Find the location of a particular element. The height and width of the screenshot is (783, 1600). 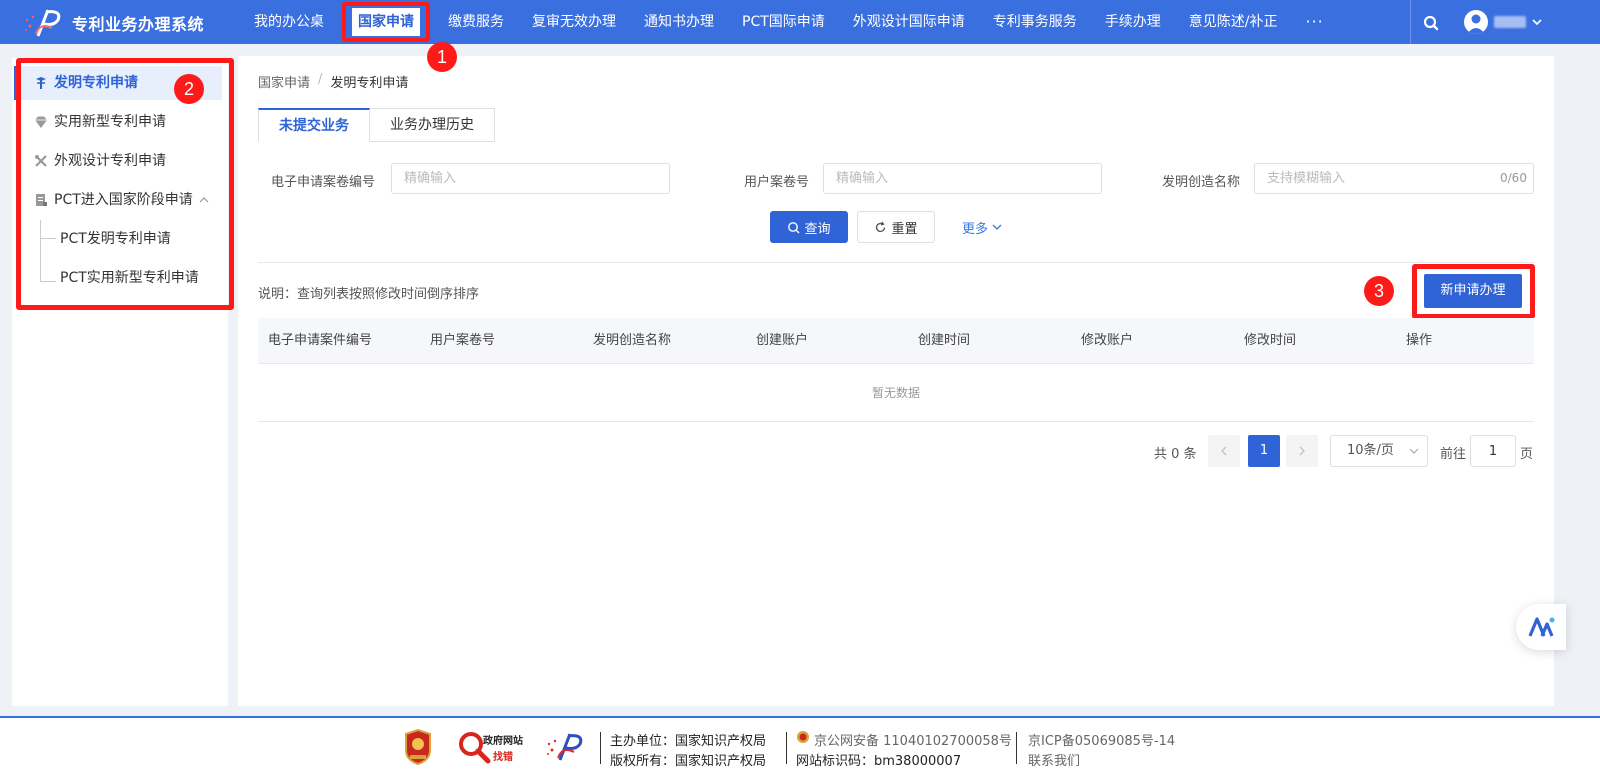

nav-procedures: 手续办理 is located at coordinates (1133, 22).